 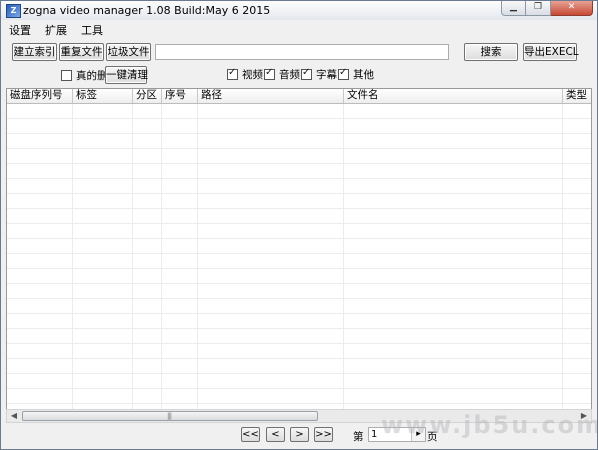 I want to click on app-icon: Z, so click(x=13, y=11).